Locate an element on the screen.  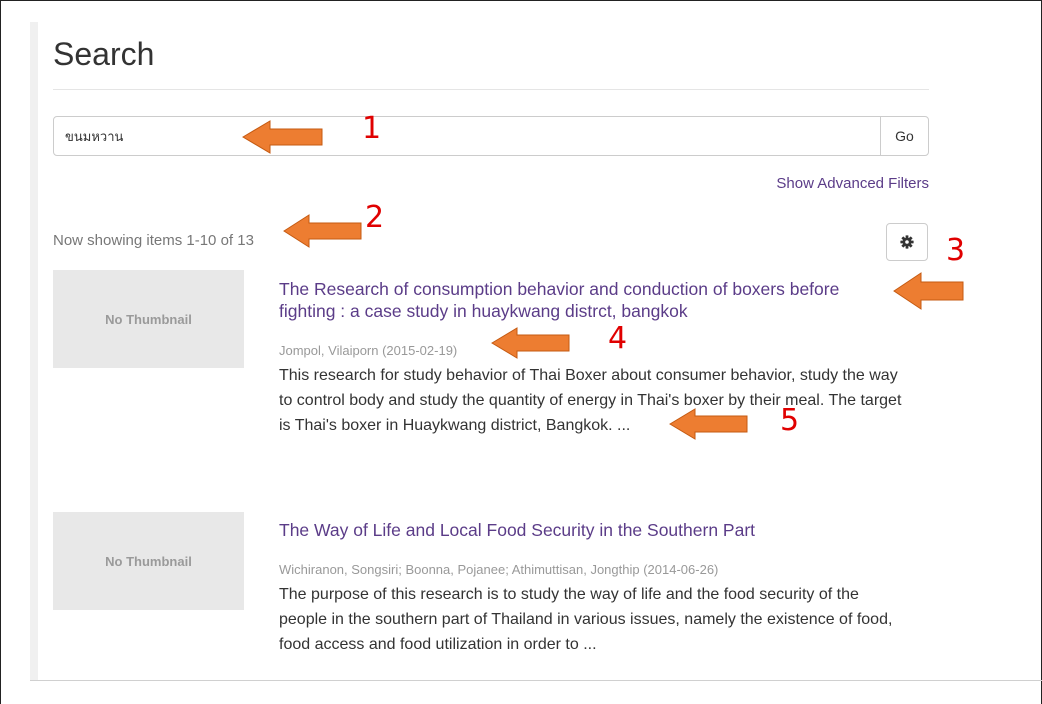
annotation-number-2: 2 is located at coordinates (375, 217).